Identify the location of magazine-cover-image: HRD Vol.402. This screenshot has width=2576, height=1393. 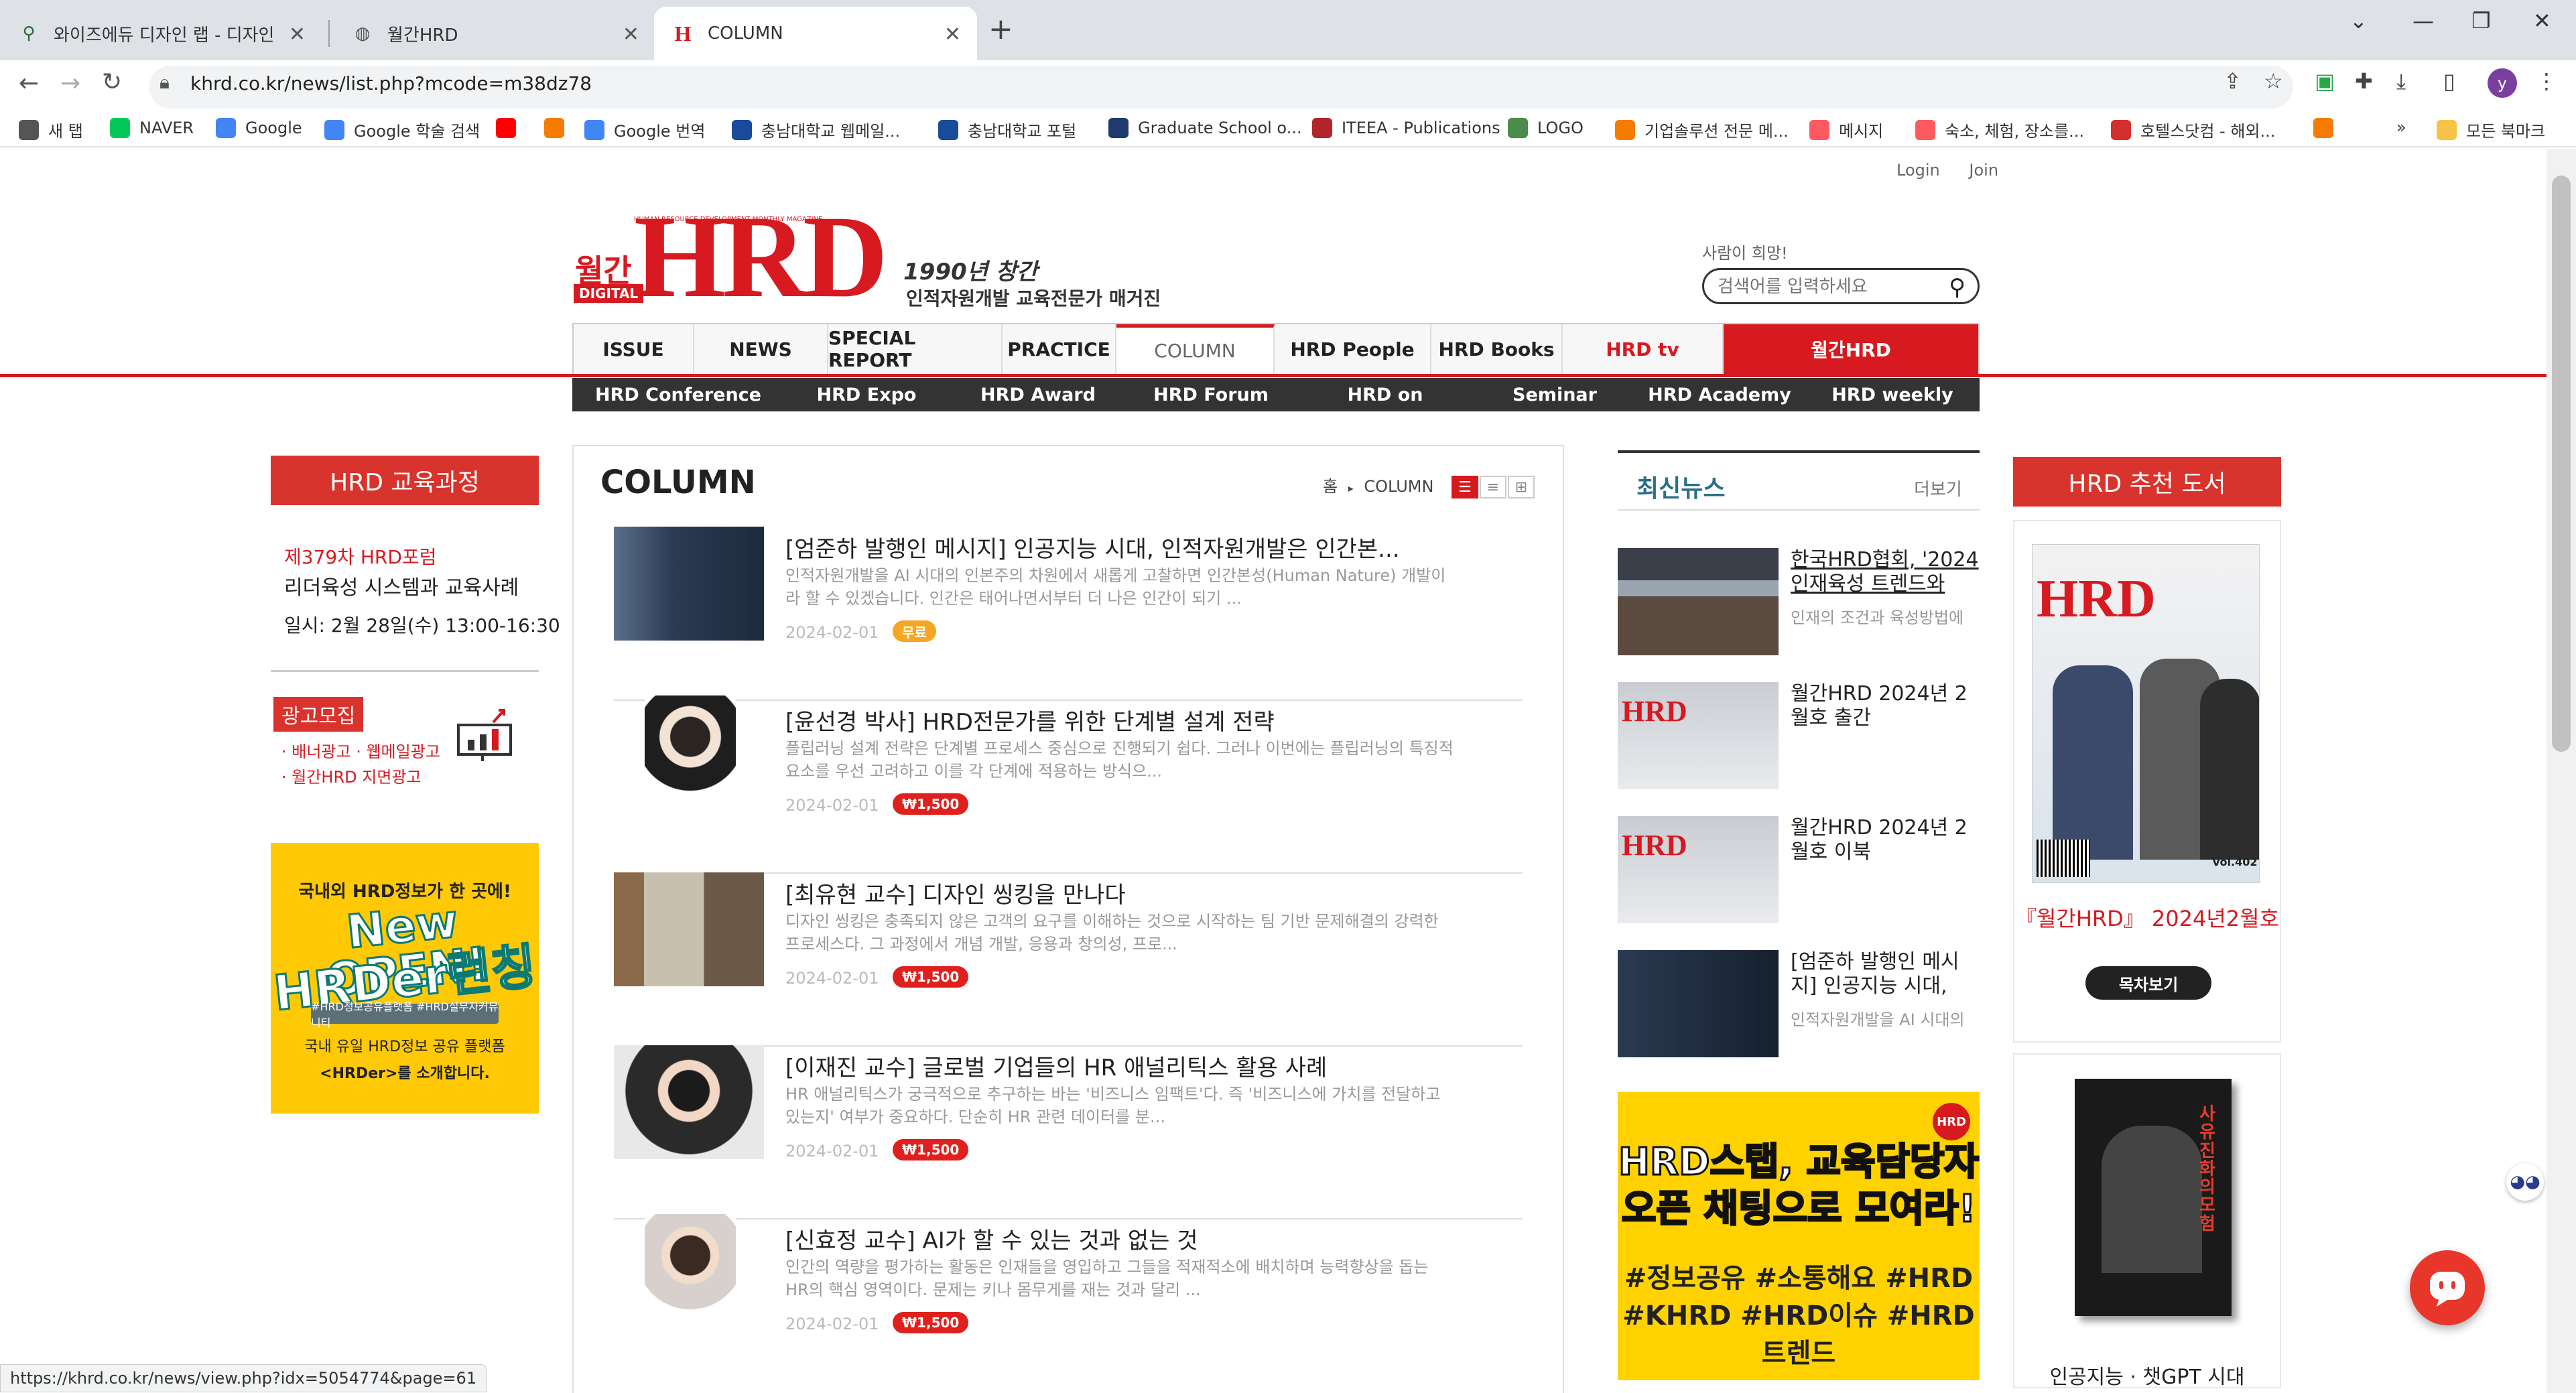
(2146, 713).